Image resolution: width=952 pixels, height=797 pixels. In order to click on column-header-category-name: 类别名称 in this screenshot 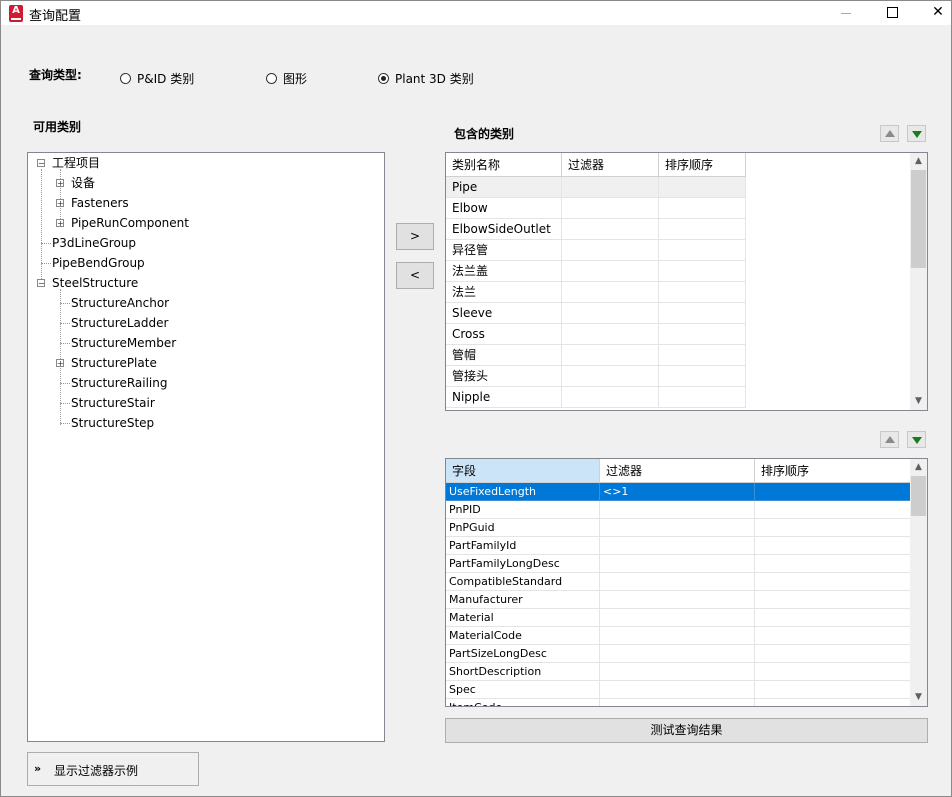, I will do `click(504, 165)`.